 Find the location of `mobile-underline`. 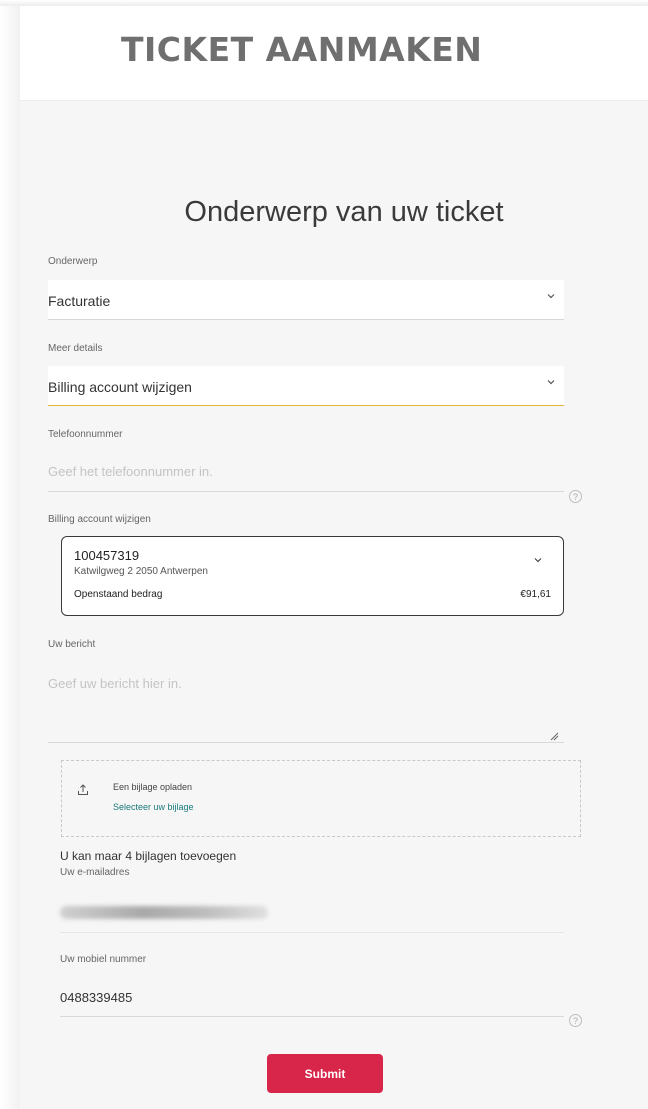

mobile-underline is located at coordinates (312, 1016).